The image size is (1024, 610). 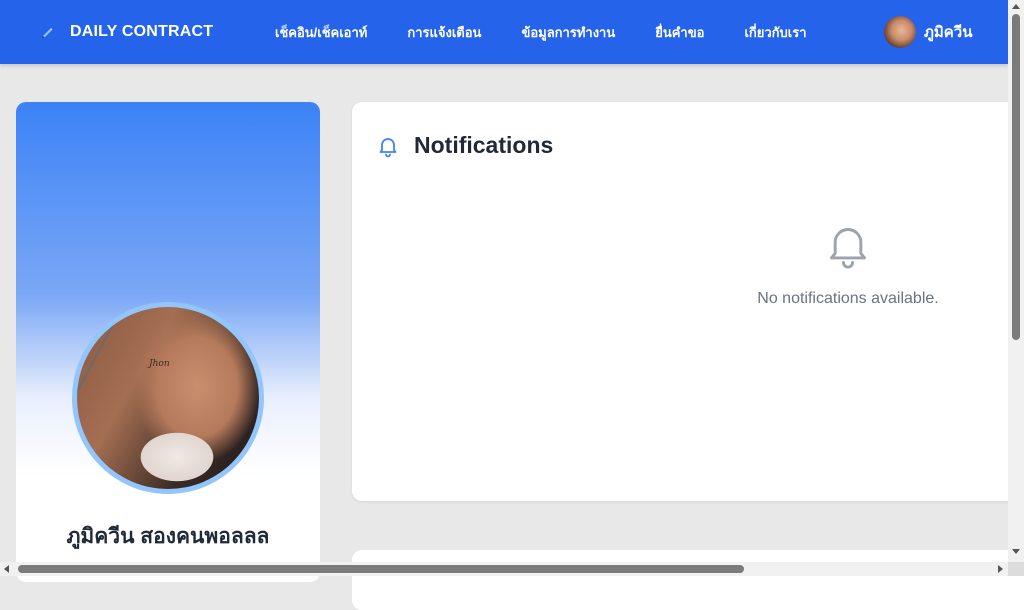 I want to click on user-menu: ภูมิควีน, so click(x=928, y=32).